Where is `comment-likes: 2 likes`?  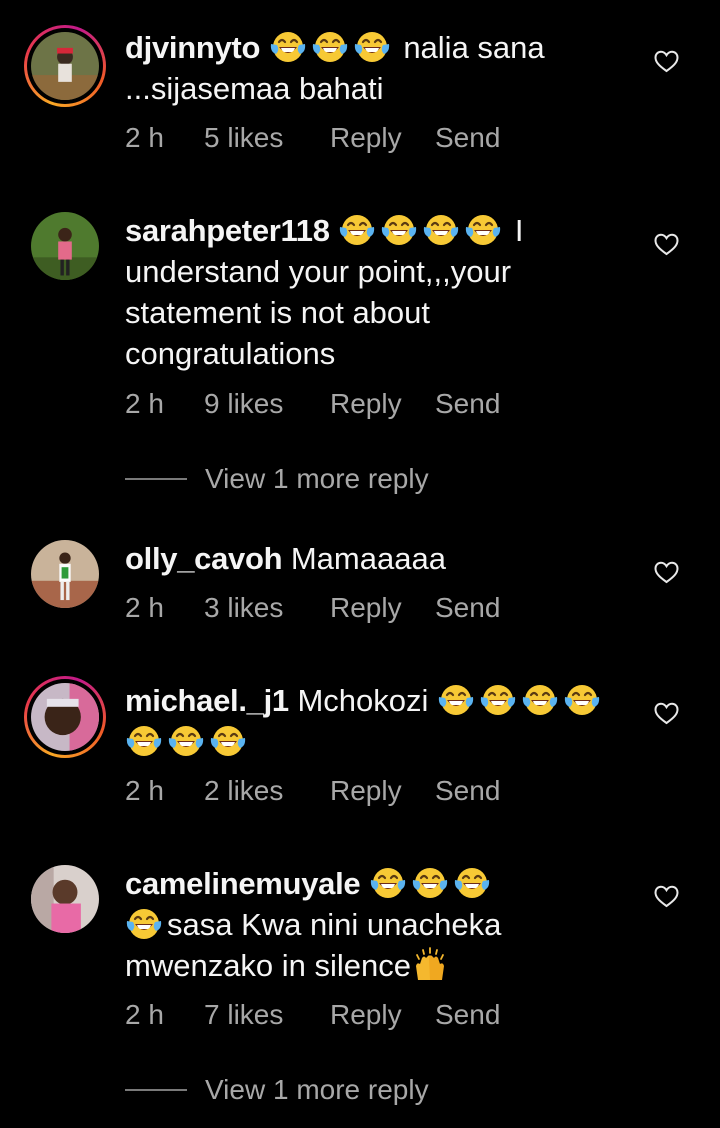
comment-likes: 2 likes is located at coordinates (267, 791).